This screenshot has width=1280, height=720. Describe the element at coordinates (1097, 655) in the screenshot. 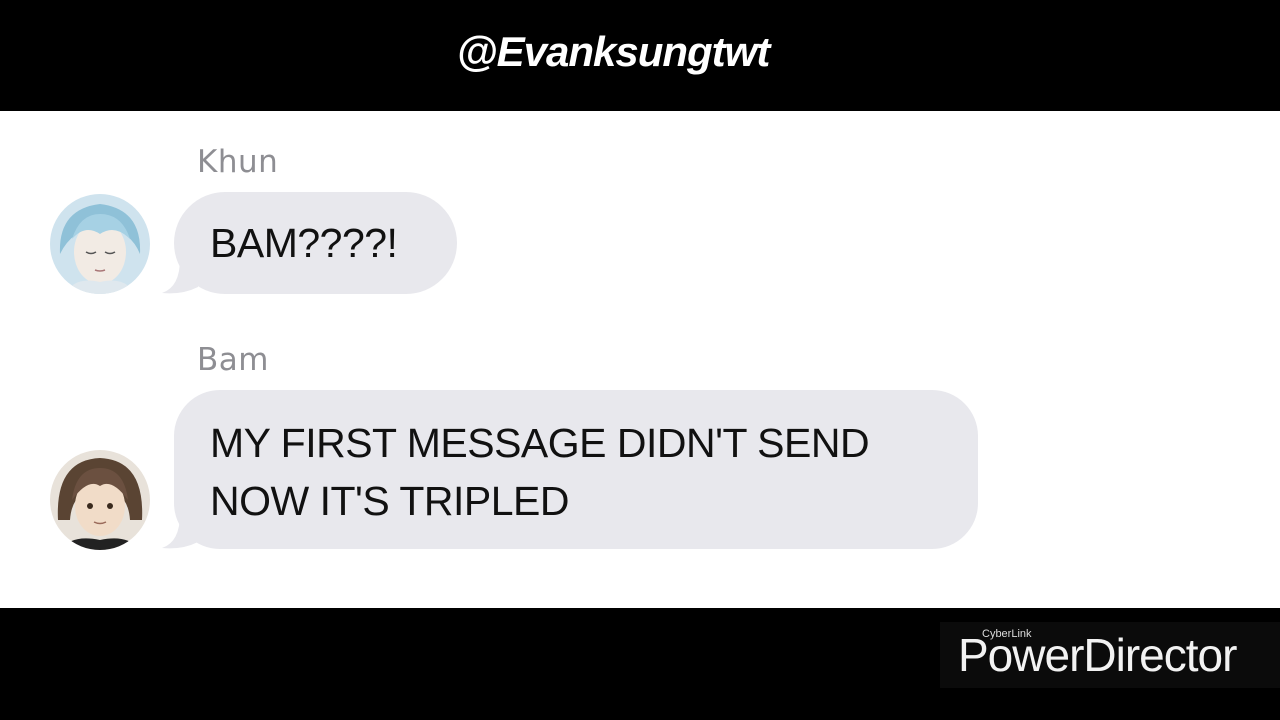

I see `watermark-brand-big: PowerDirector` at that location.